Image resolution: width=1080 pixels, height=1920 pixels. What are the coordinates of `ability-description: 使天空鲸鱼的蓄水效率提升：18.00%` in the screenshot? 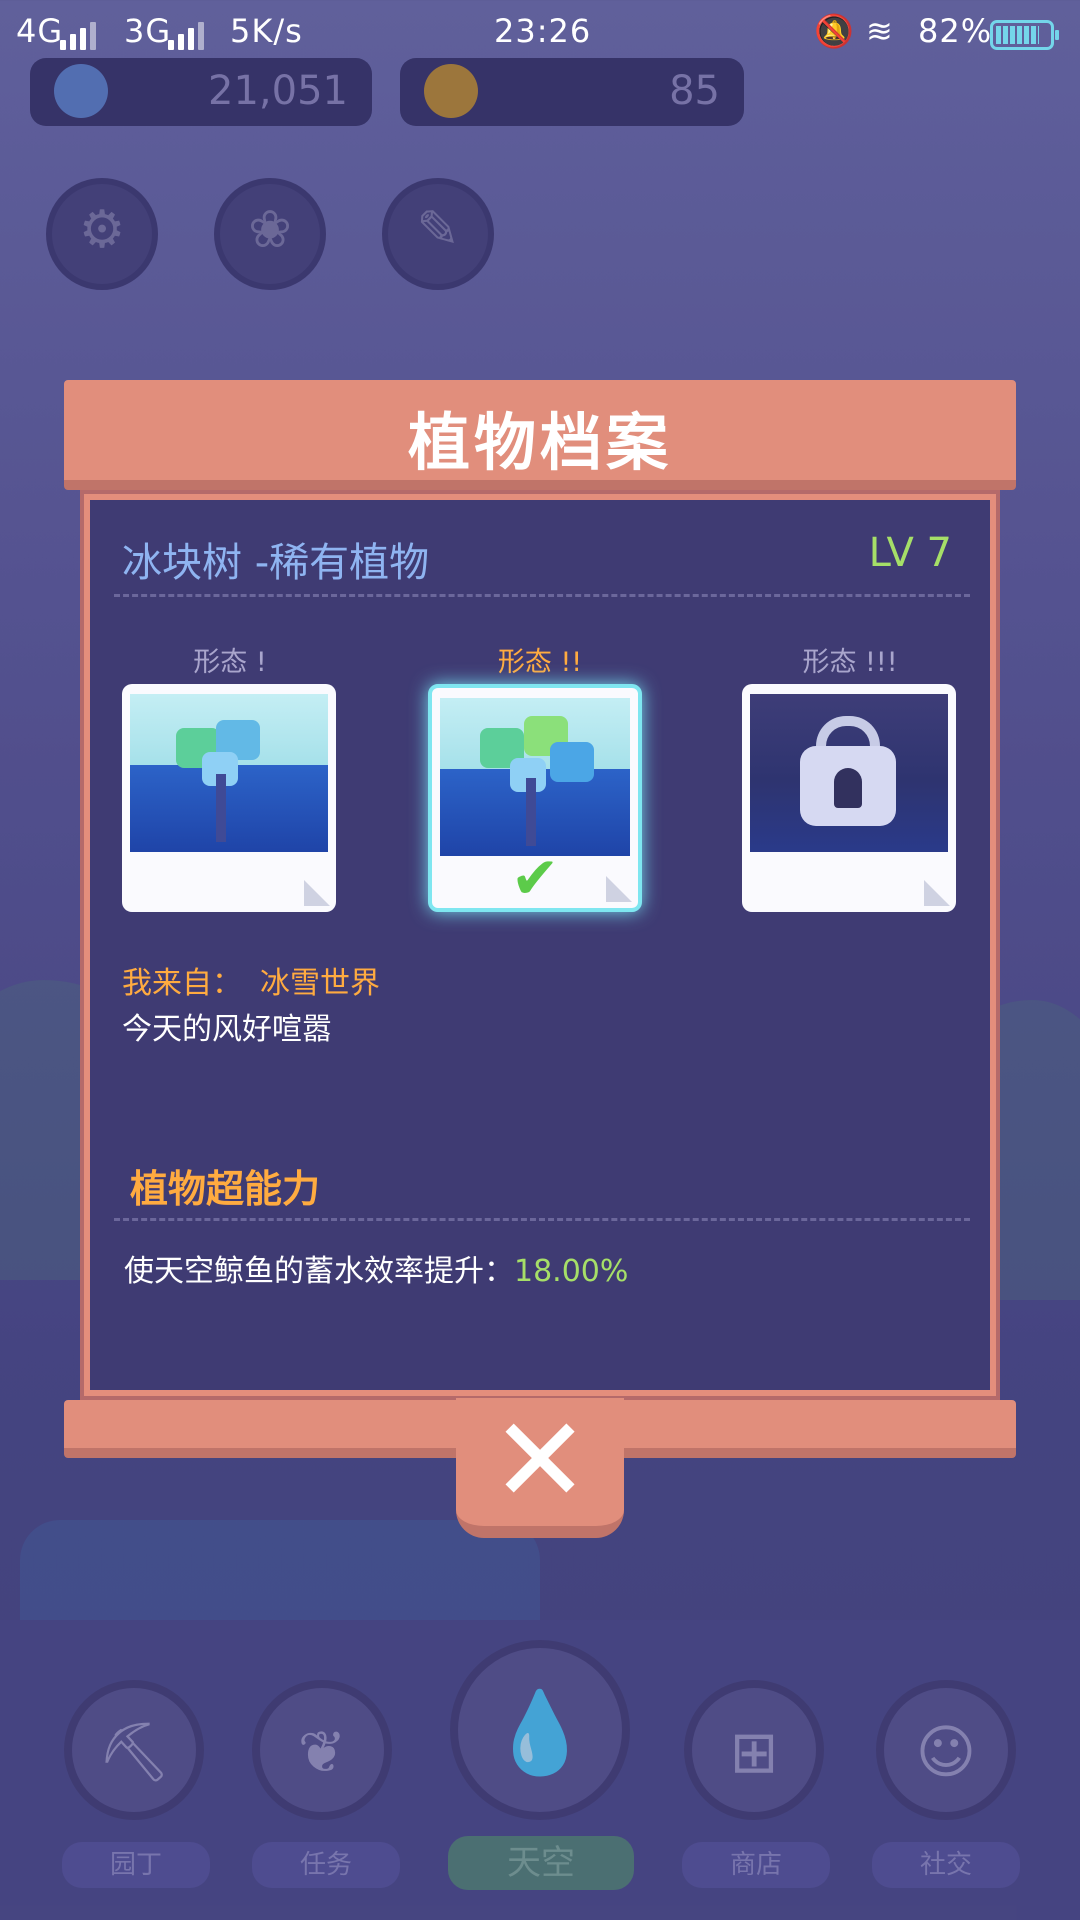 It's located at (376, 1268).